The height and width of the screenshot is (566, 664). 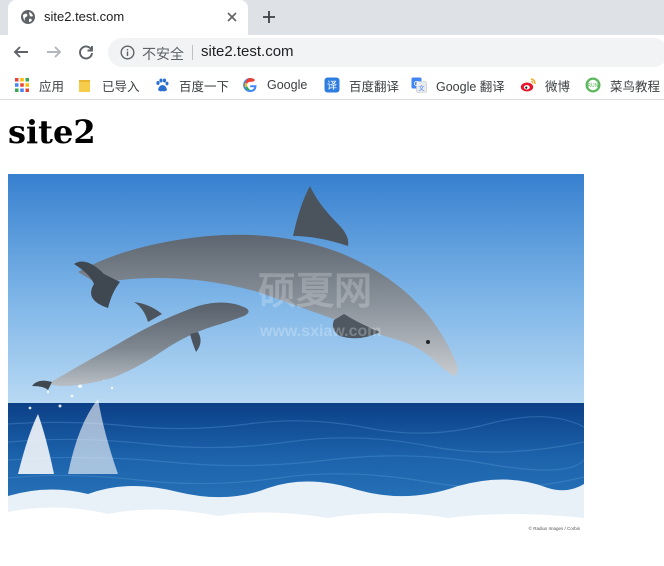 I want to click on address-bar: 不安全 site2.test.com, so click(x=386, y=52).